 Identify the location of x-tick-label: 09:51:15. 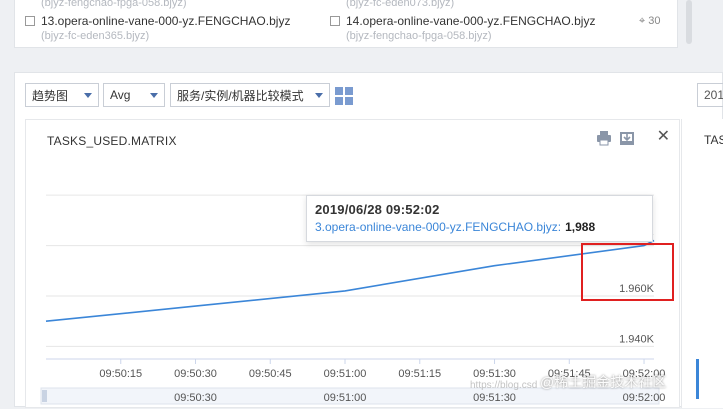
(419, 374).